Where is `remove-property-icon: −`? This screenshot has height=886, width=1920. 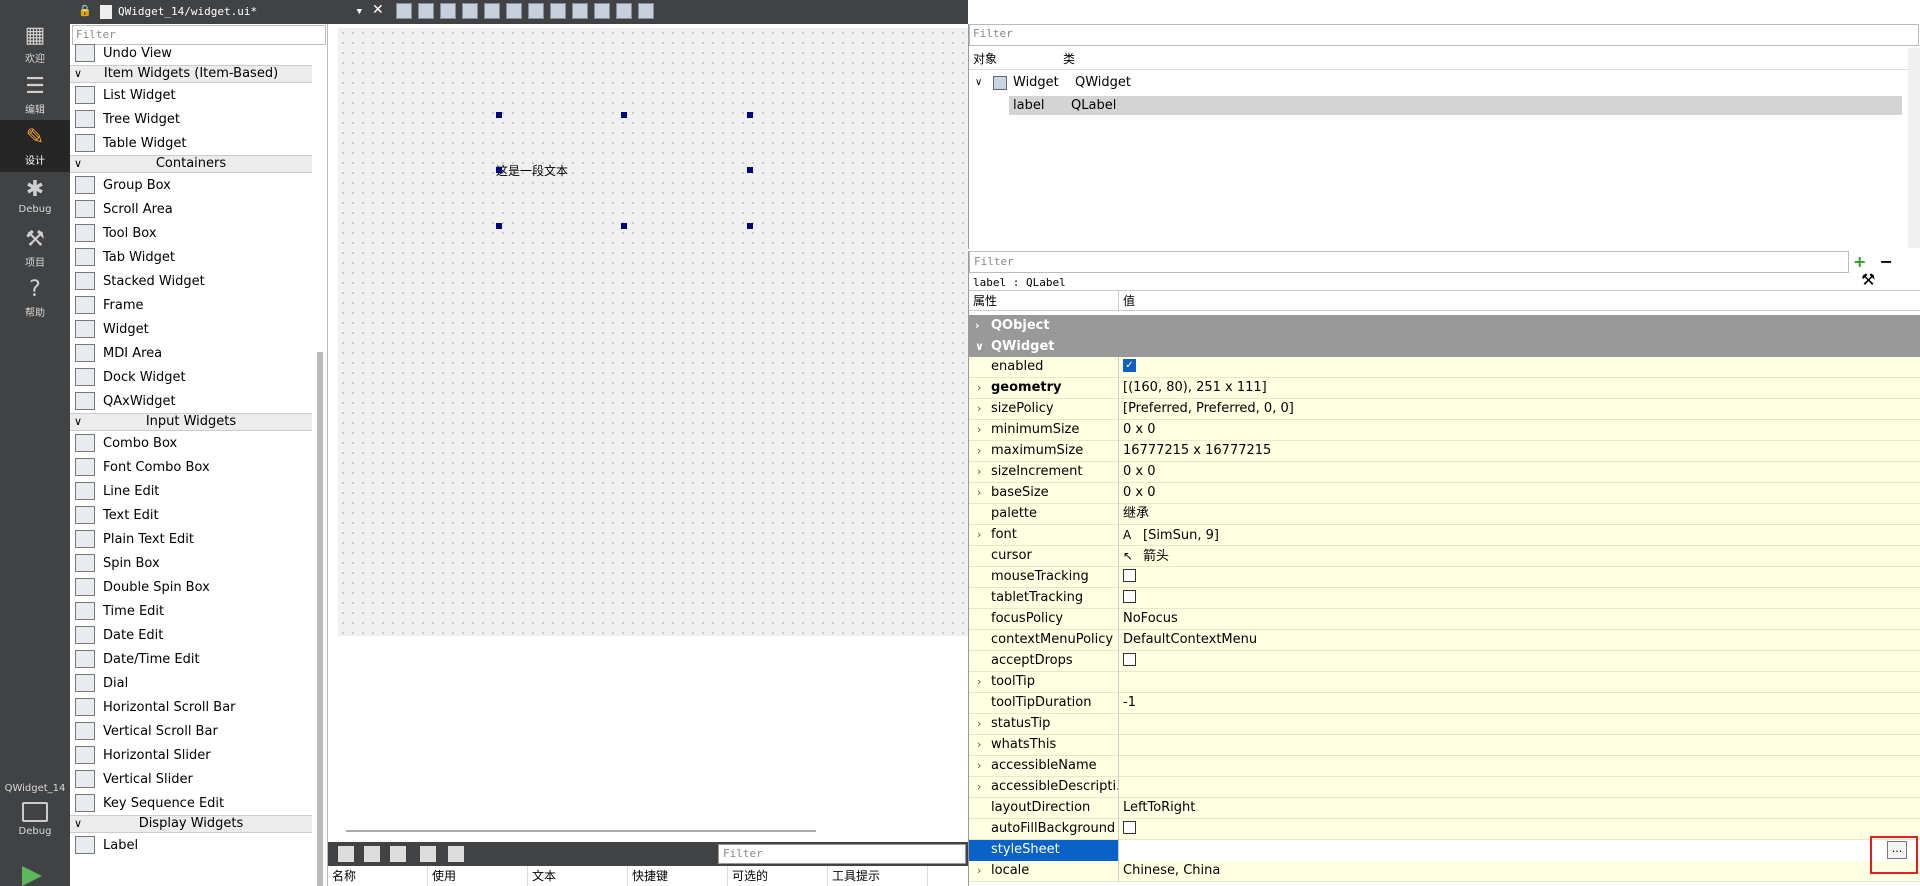
remove-property-icon: − is located at coordinates (1886, 261).